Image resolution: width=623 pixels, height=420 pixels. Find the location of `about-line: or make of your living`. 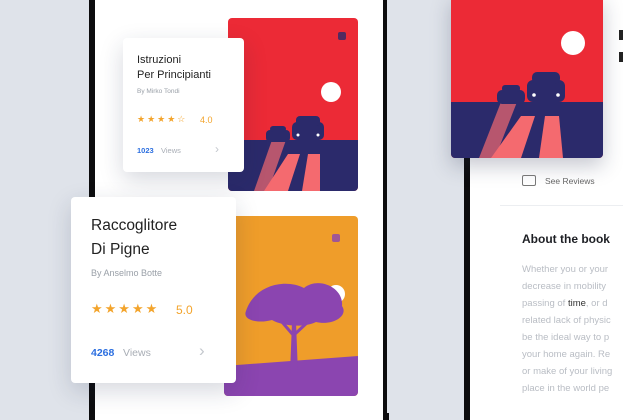

about-line: or make of your living is located at coordinates (567, 371).